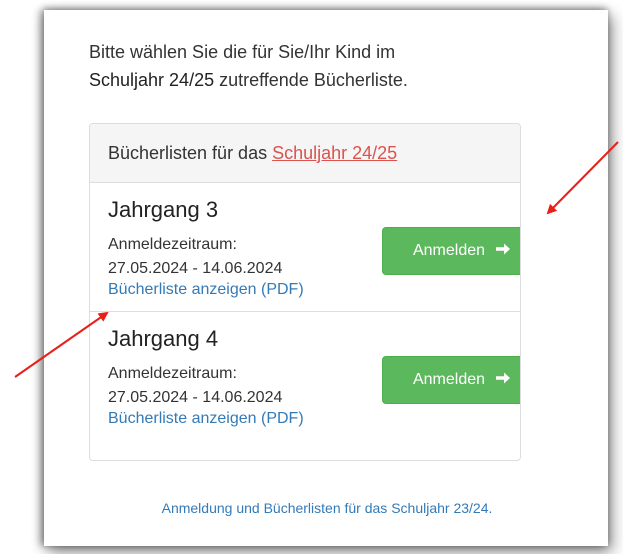 This screenshot has width=623, height=554. What do you see at coordinates (334, 153) in the screenshot?
I see `school-year-link: Schuljahr 24/25` at bounding box center [334, 153].